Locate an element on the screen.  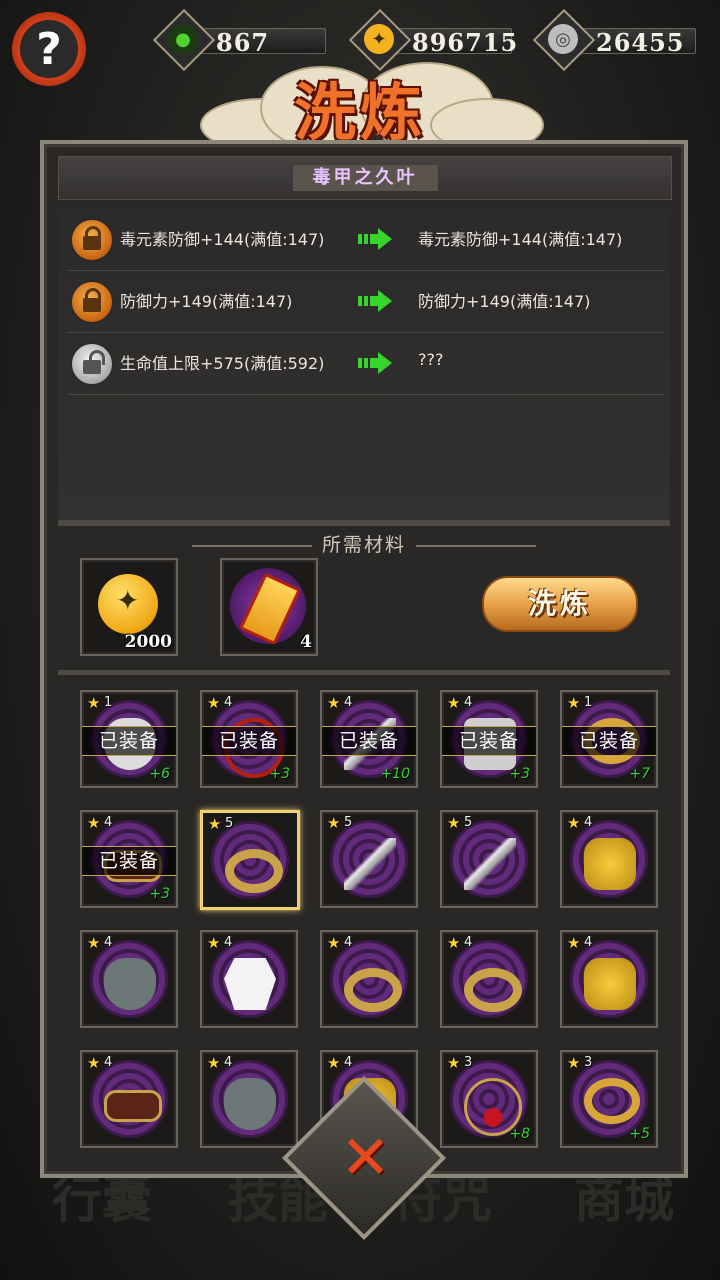
materials-label: 所需材料 is located at coordinates (364, 543).